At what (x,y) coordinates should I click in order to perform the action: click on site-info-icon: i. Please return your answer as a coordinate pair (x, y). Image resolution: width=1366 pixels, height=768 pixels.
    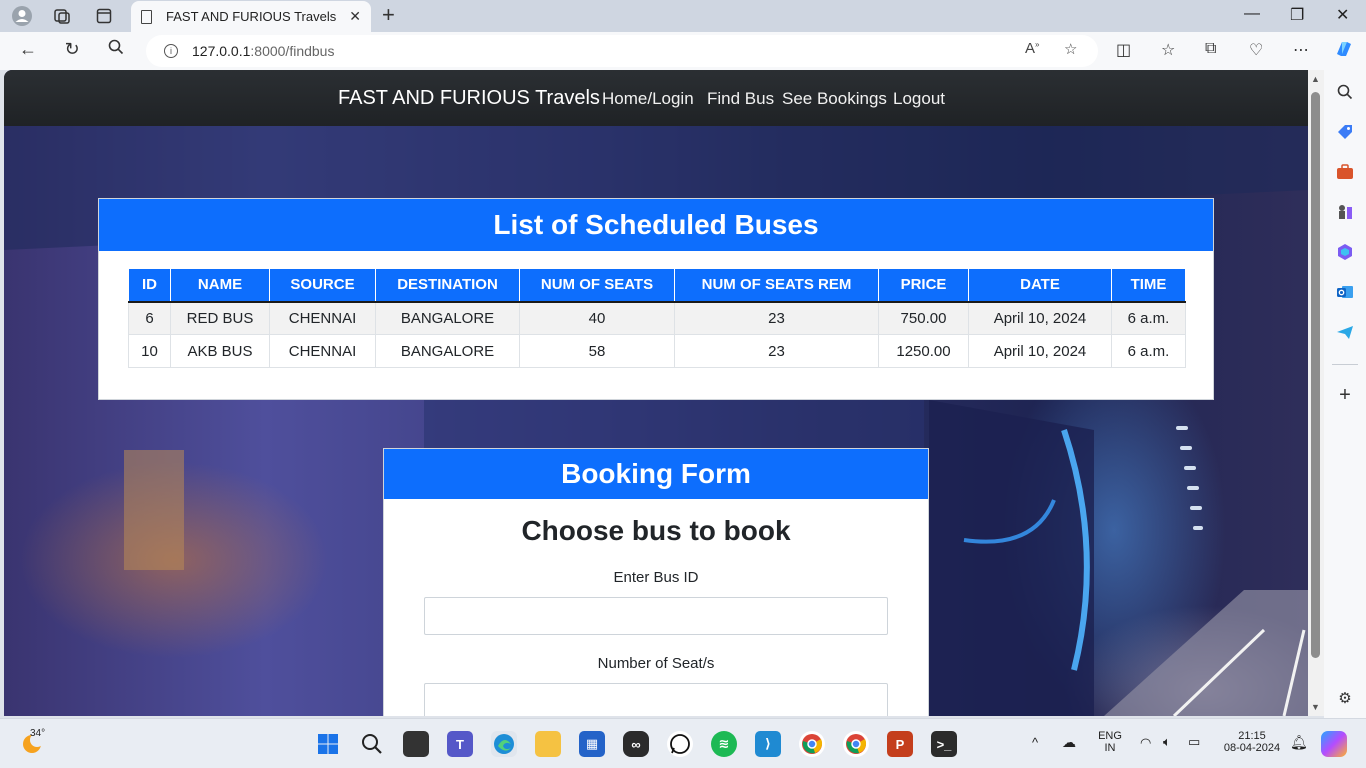
    Looking at the image, I should click on (171, 51).